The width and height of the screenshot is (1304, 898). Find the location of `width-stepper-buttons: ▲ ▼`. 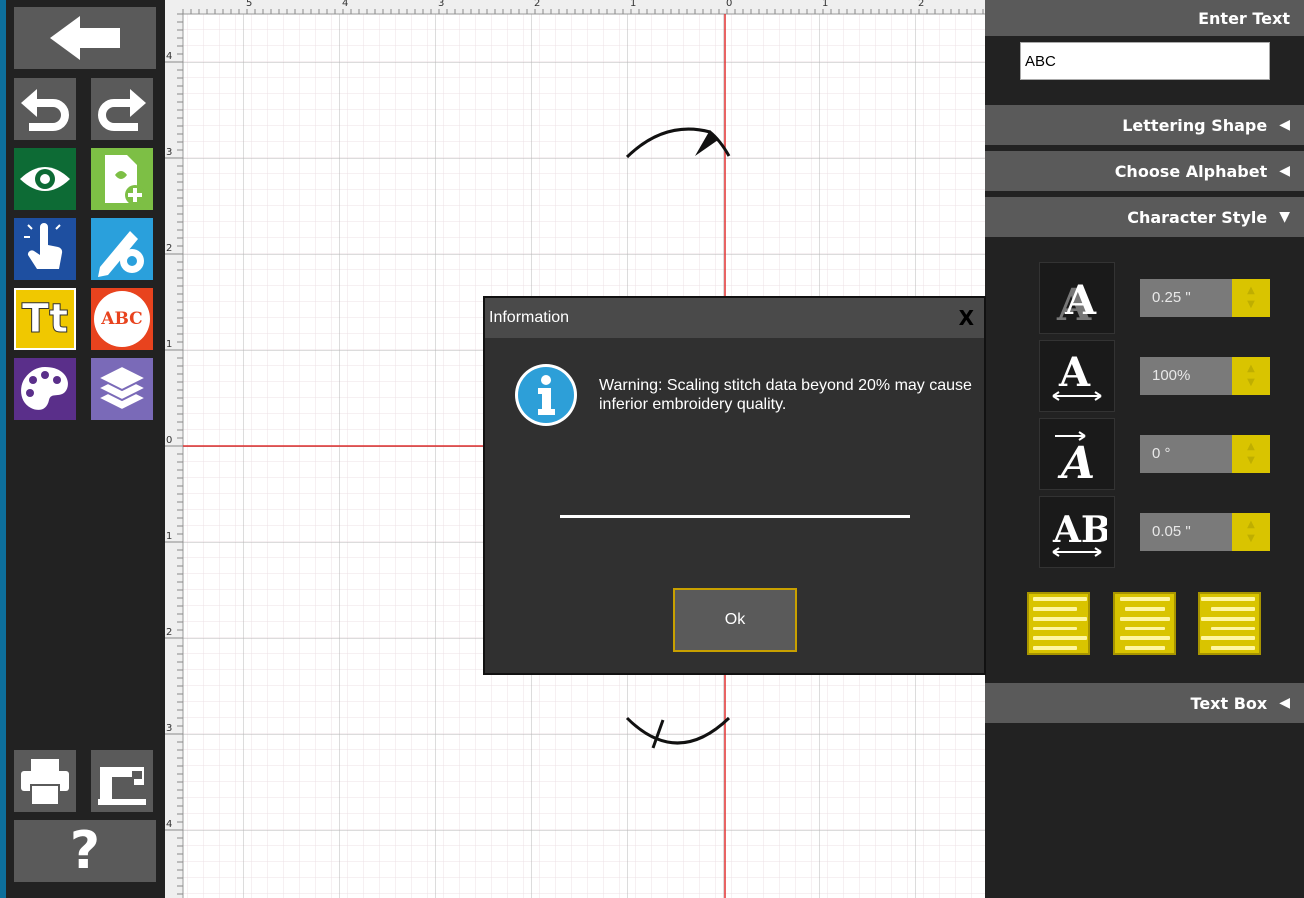

width-stepper-buttons: ▲ ▼ is located at coordinates (1251, 376).